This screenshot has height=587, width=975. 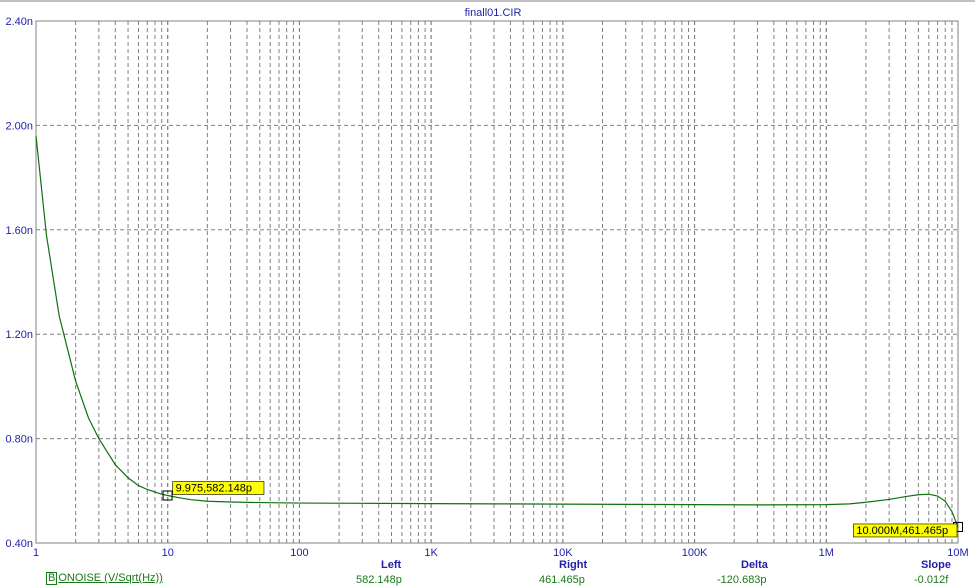 I want to click on legend-trace-label: ONOISE (V/Sqrt(Hz)), so click(x=110, y=578).